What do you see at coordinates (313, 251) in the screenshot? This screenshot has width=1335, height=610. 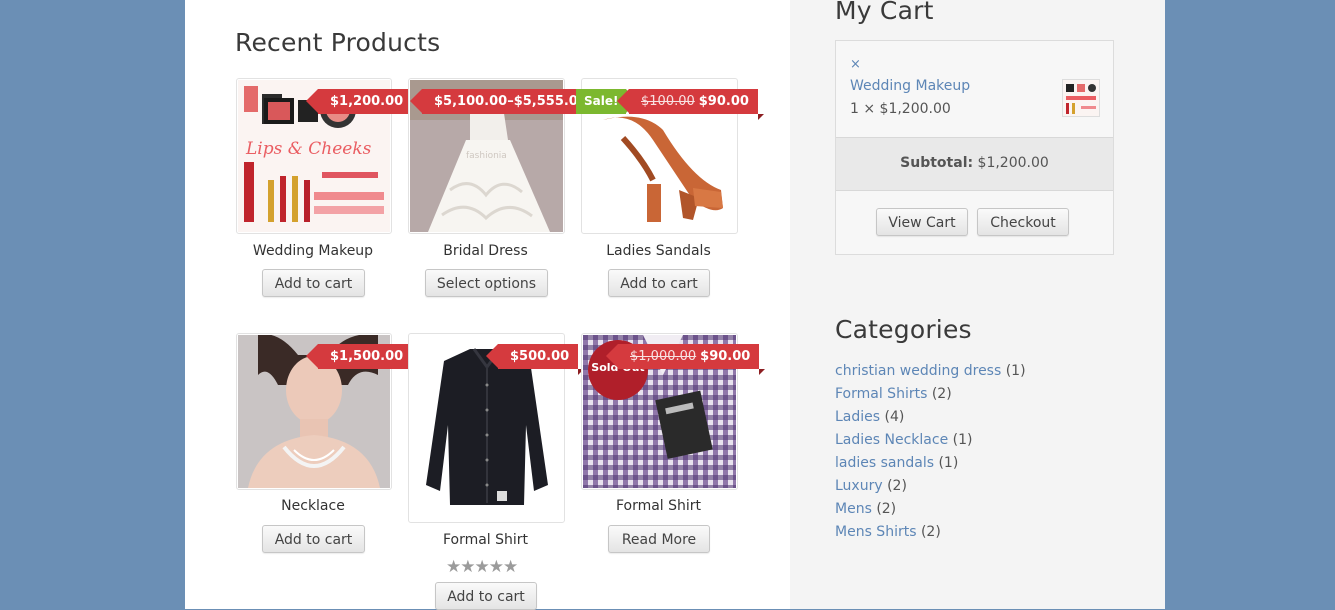 I see `product-name: Wedding Makeup` at bounding box center [313, 251].